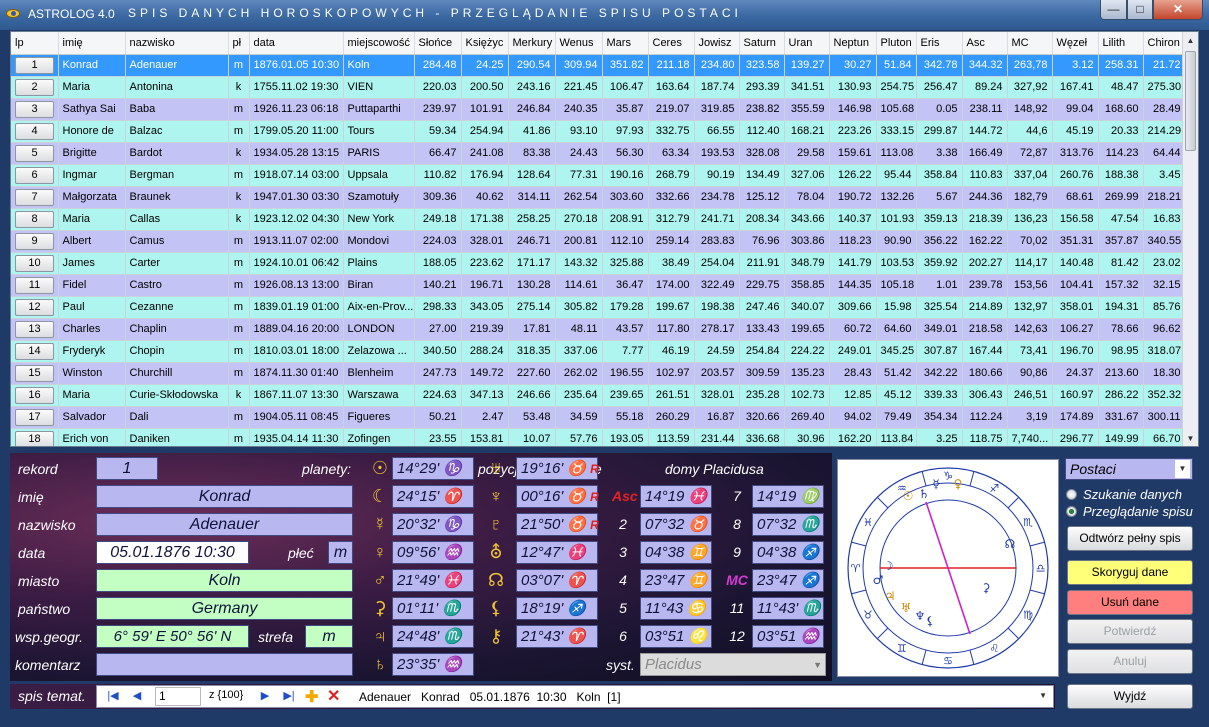 The width and height of the screenshot is (1209, 727). Describe the element at coordinates (485, 65) in the screenshot. I see `table-cell: 24.25` at that location.